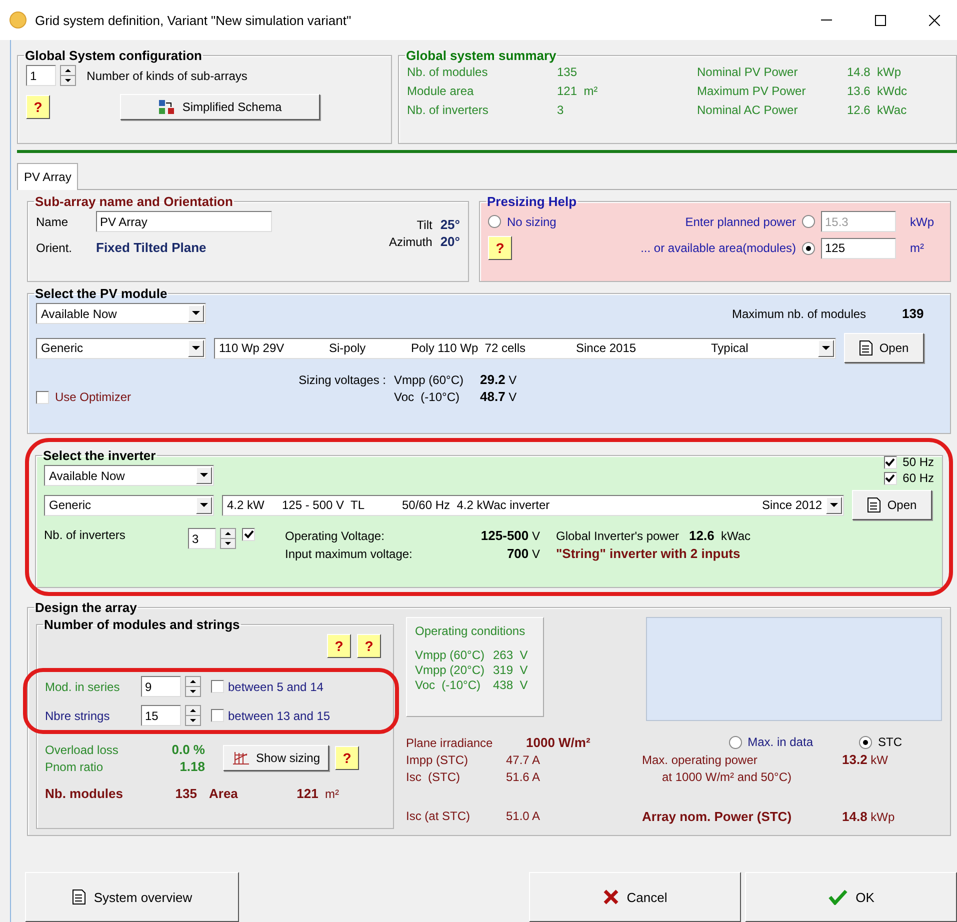 Image resolution: width=957 pixels, height=922 pixels. What do you see at coordinates (202, 538) in the screenshot?
I see `number-field: 3` at bounding box center [202, 538].